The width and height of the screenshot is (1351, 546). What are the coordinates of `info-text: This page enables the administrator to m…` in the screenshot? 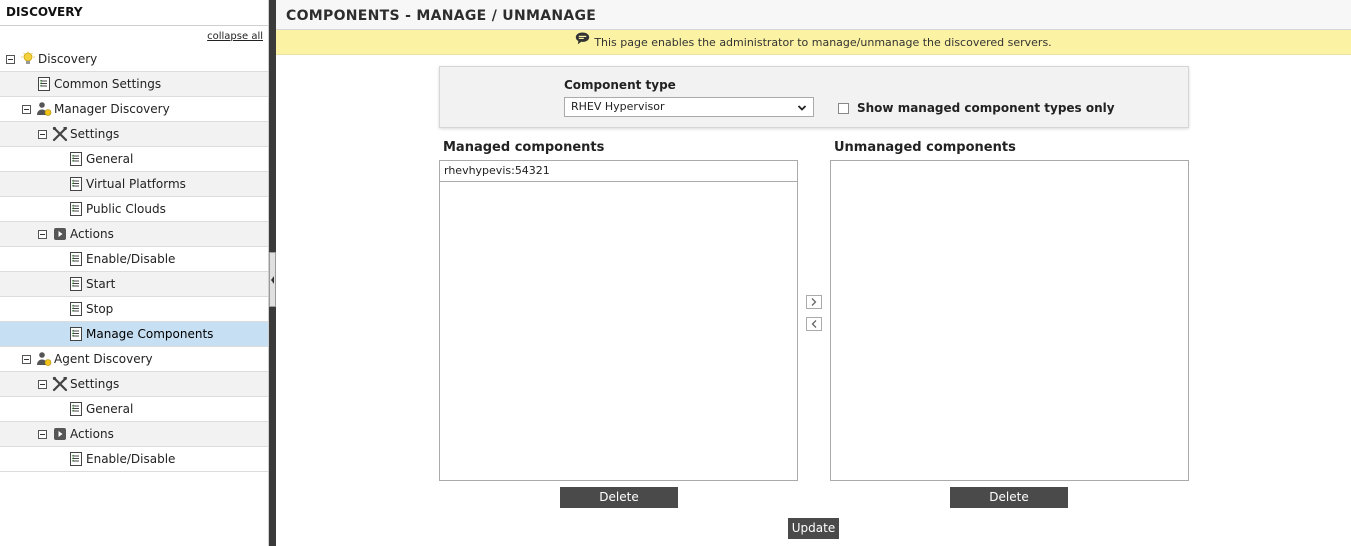 It's located at (823, 42).